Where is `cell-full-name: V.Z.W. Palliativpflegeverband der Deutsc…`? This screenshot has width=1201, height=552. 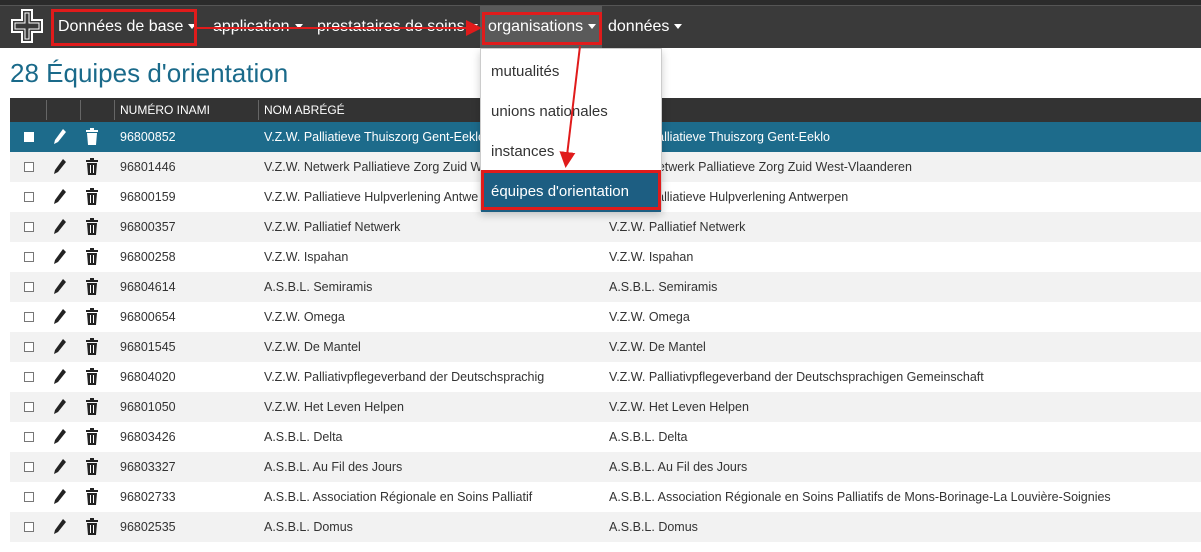
cell-full-name: V.Z.W. Palliativpflegeverband der Deutsc… is located at coordinates (796, 377).